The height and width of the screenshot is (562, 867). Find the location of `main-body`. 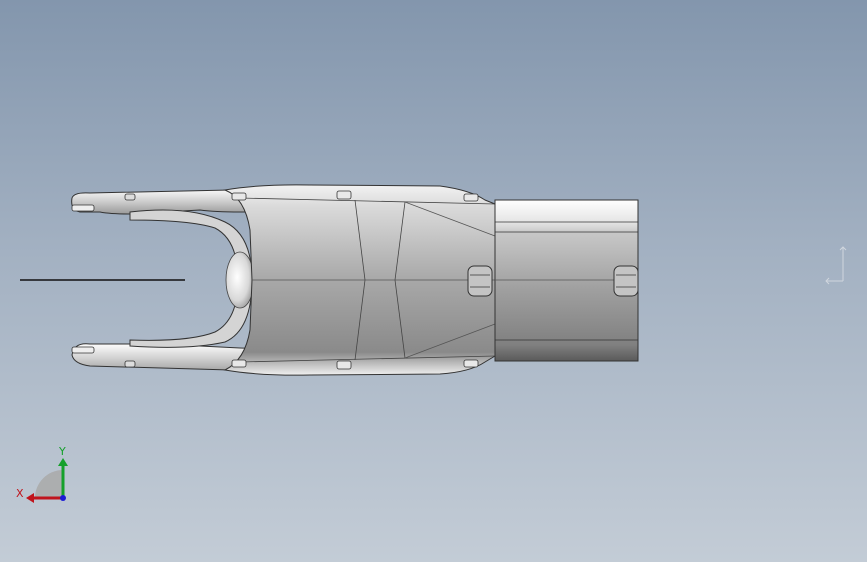

main-body is located at coordinates (359, 280).